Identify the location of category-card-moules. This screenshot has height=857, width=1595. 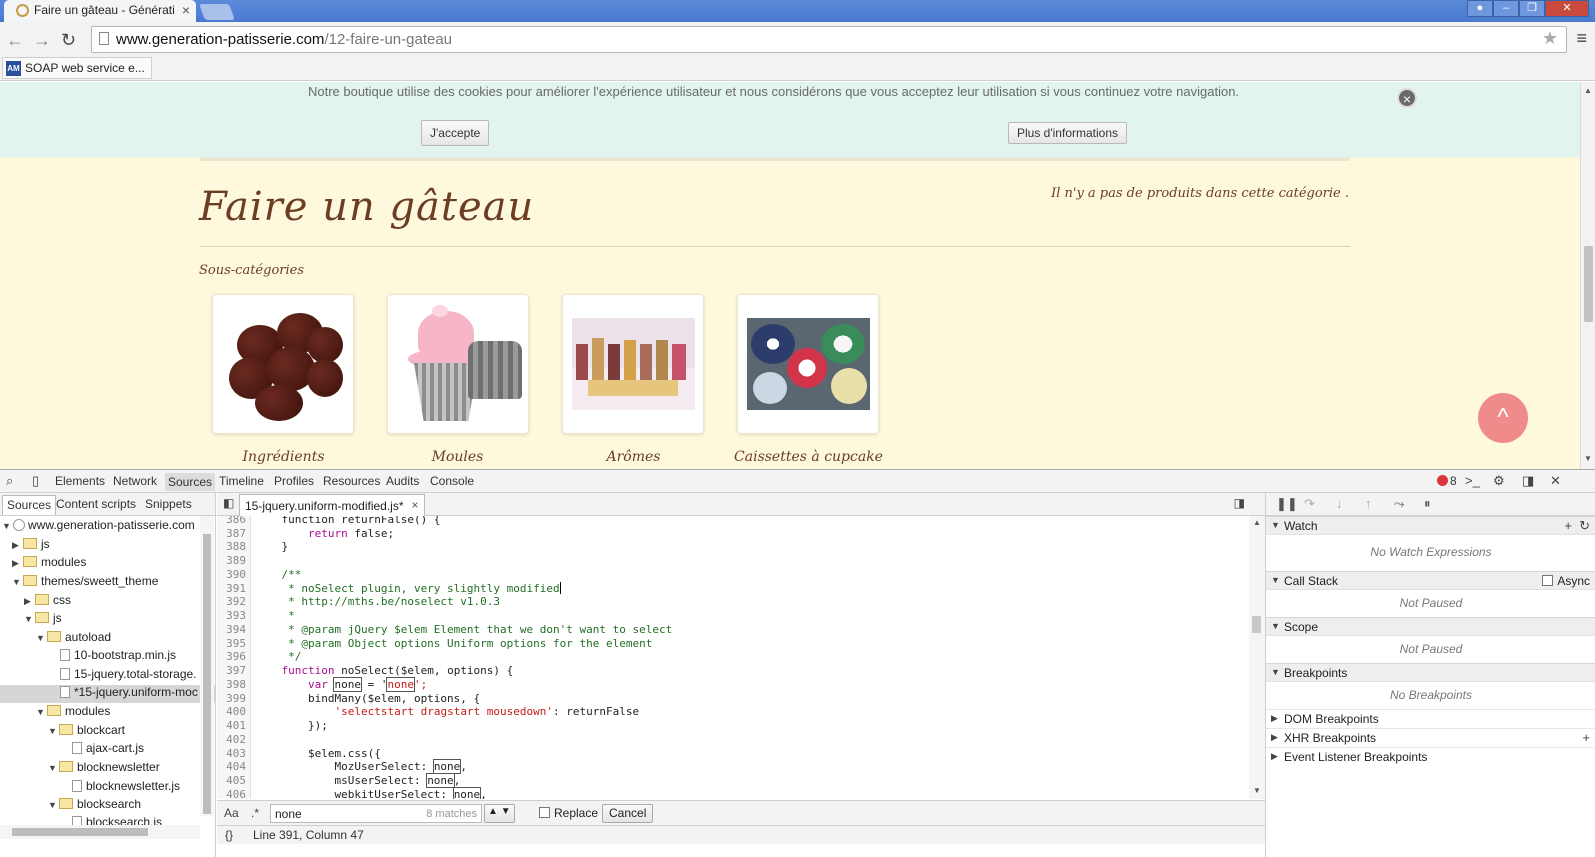
(458, 364).